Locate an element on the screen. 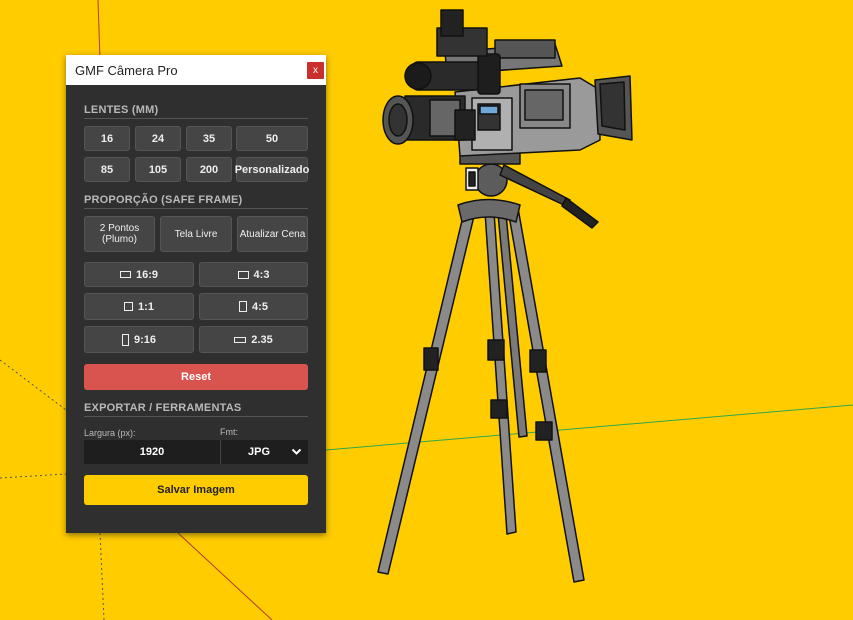 This screenshot has width=853, height=620. format-select: JPG is located at coordinates (264, 452).